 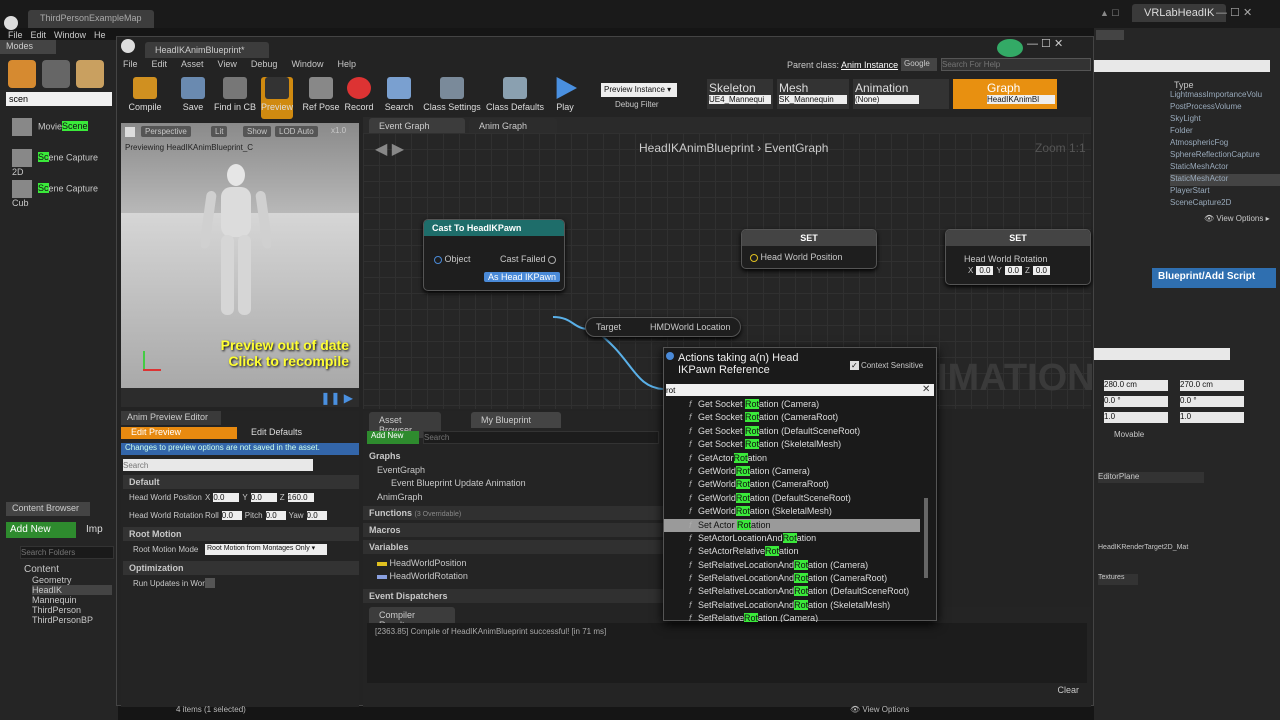 I want to click on help-search-input, so click(x=1016, y=64).